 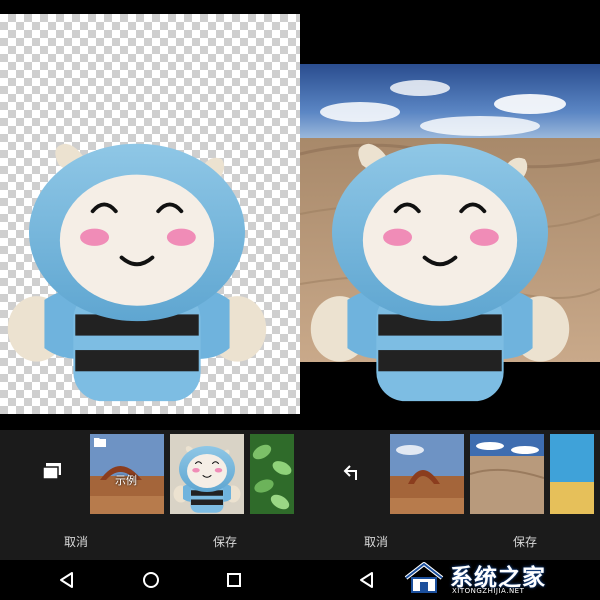 I want to click on recents-square-icon, so click(x=234, y=580).